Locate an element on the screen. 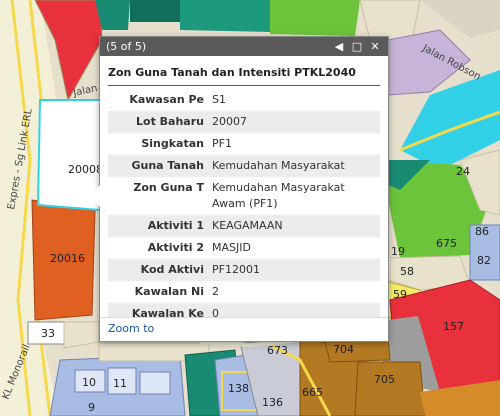 This screenshot has width=500, height=416. attribute-row: Kawalan Ke 0 is located at coordinates (244, 310).